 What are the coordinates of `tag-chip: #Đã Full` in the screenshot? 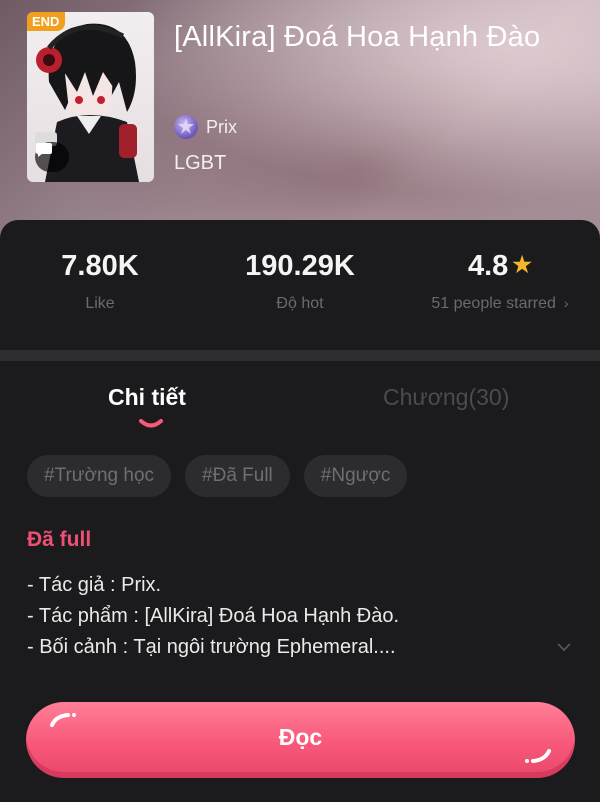 It's located at (237, 476).